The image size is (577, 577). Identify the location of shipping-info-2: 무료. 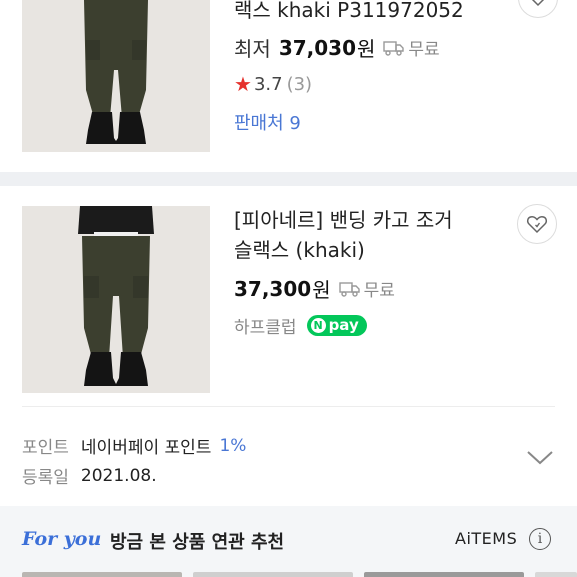
(366, 288).